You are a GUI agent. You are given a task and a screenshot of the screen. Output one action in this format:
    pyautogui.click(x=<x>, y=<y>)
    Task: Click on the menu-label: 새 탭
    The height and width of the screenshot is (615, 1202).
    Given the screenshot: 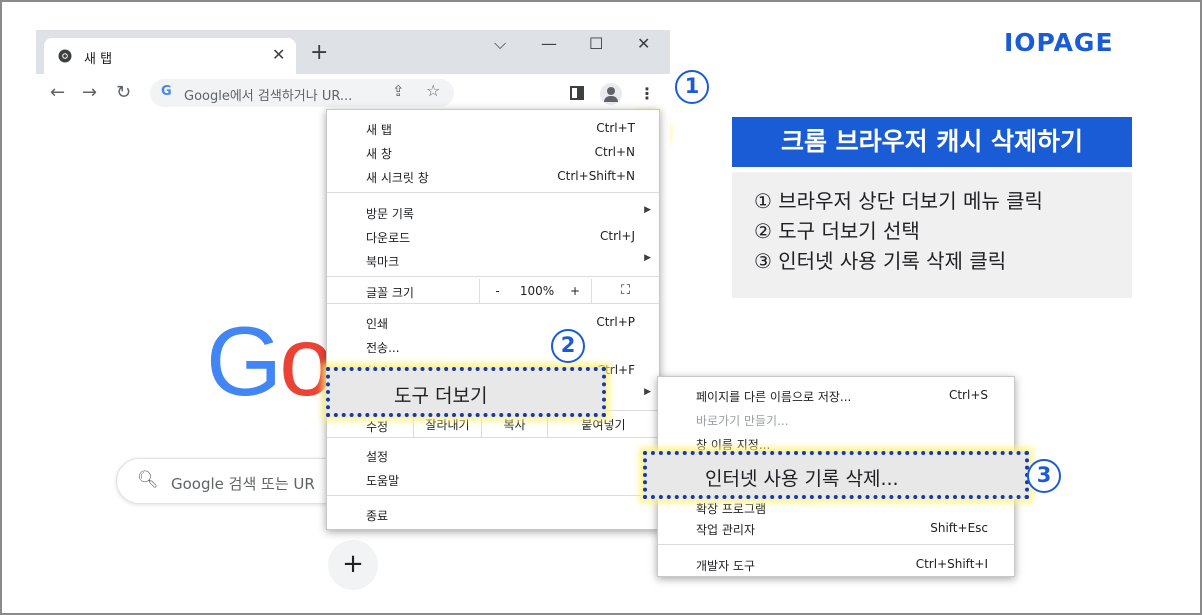 What is the action you would take?
    pyautogui.click(x=379, y=130)
    